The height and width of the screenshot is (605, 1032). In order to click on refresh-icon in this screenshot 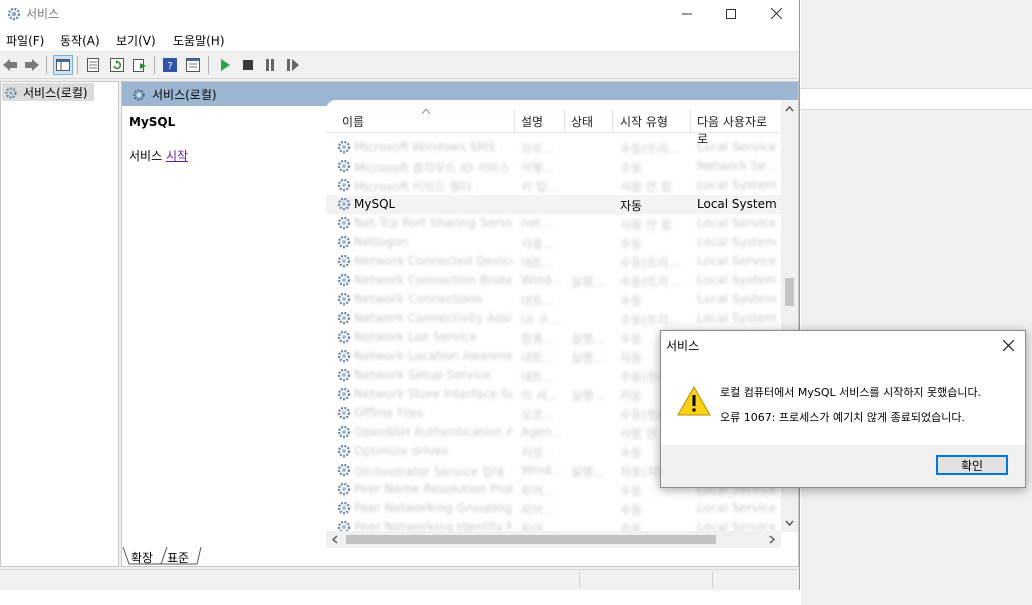, I will do `click(117, 65)`.